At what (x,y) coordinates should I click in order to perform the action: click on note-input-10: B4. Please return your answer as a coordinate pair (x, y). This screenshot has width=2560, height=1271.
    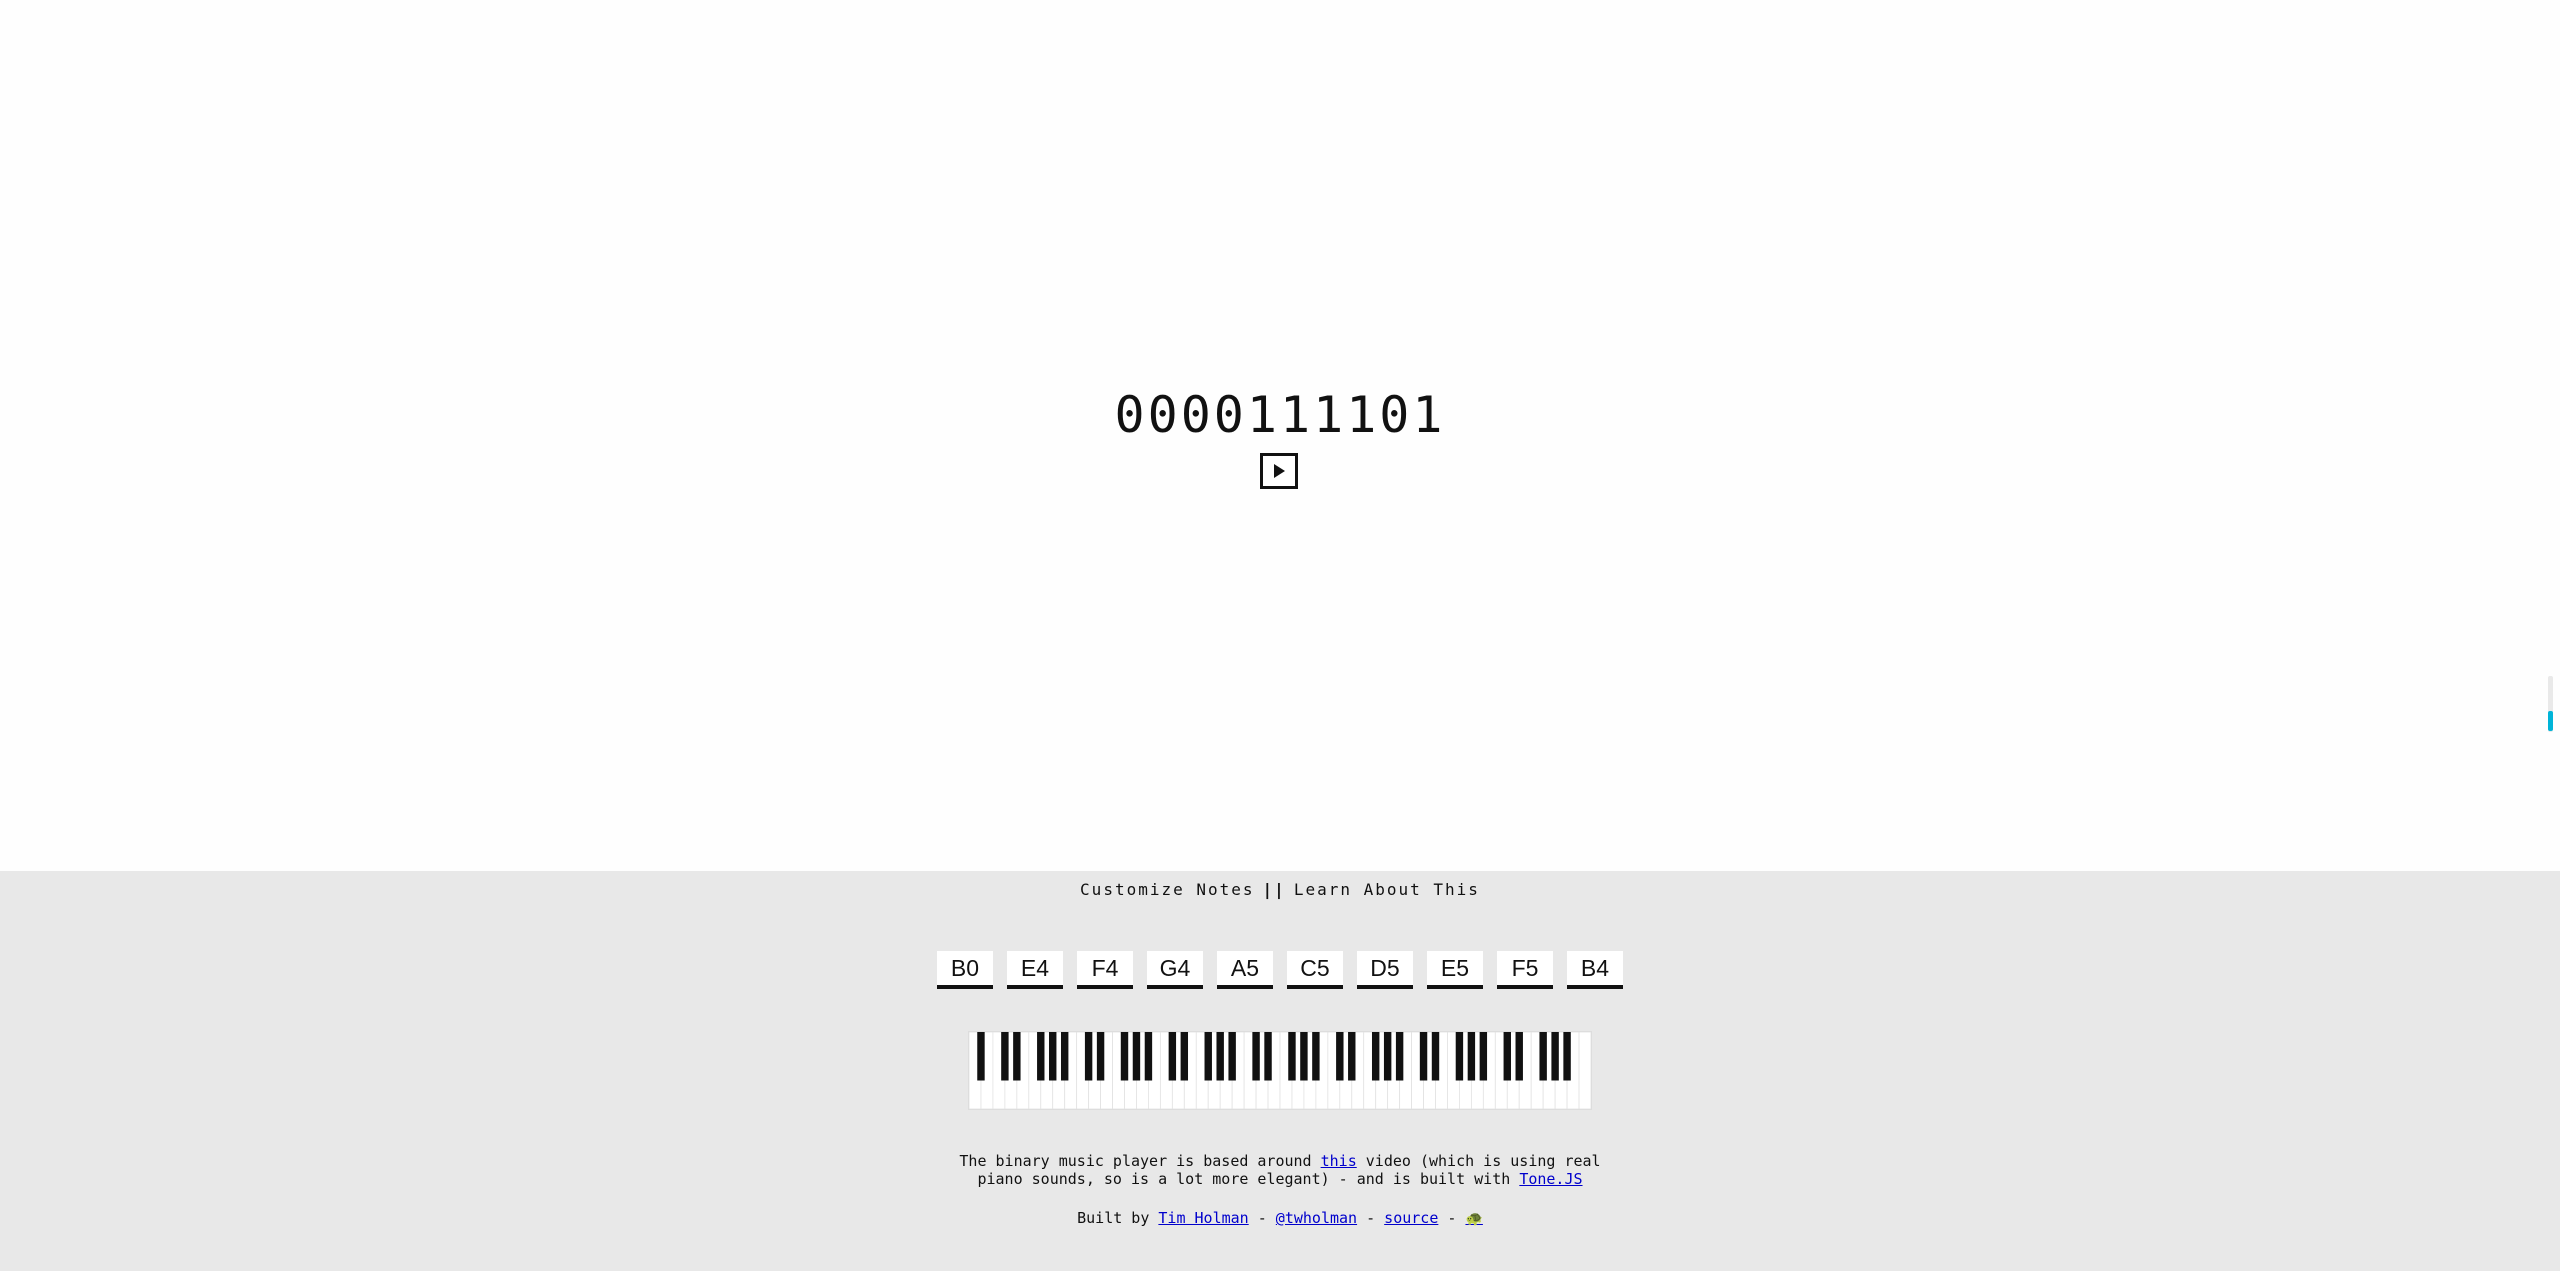
    Looking at the image, I should click on (1595, 970).